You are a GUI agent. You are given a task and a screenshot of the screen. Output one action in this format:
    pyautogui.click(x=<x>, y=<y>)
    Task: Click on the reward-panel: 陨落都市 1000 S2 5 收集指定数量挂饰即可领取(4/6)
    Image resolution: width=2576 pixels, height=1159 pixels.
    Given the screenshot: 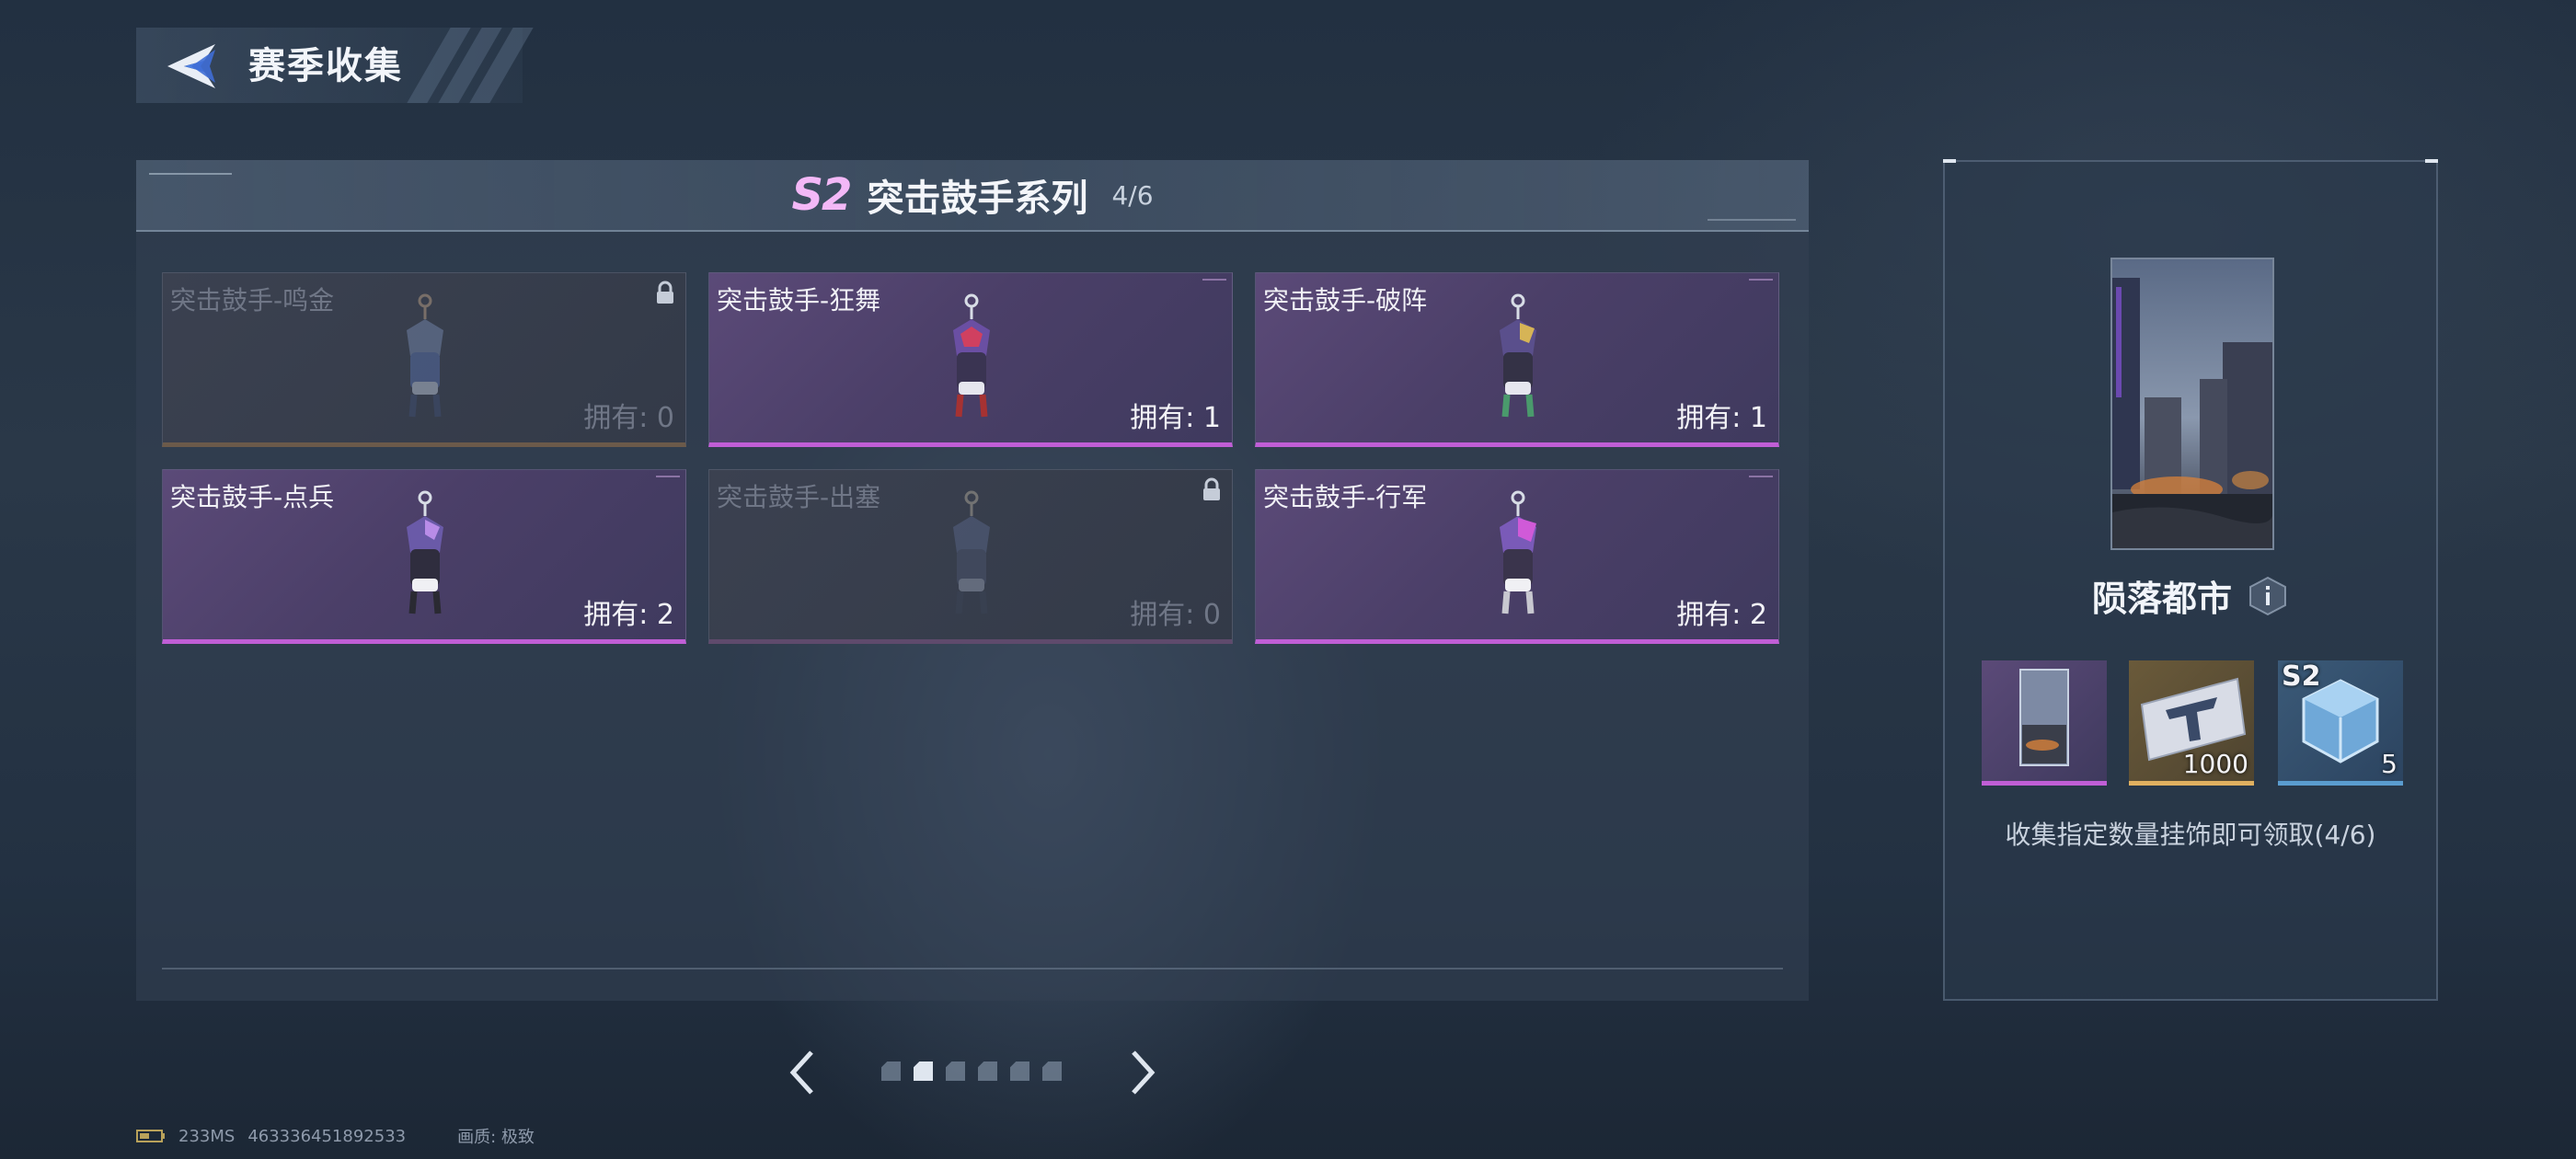 What is the action you would take?
    pyautogui.click(x=2190, y=580)
    